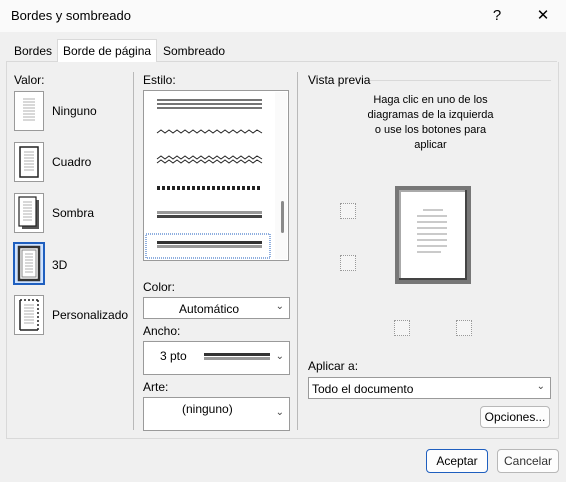 Image resolution: width=566 pixels, height=482 pixels. What do you see at coordinates (209, 131) in the screenshot?
I see `style-option-wave` at bounding box center [209, 131].